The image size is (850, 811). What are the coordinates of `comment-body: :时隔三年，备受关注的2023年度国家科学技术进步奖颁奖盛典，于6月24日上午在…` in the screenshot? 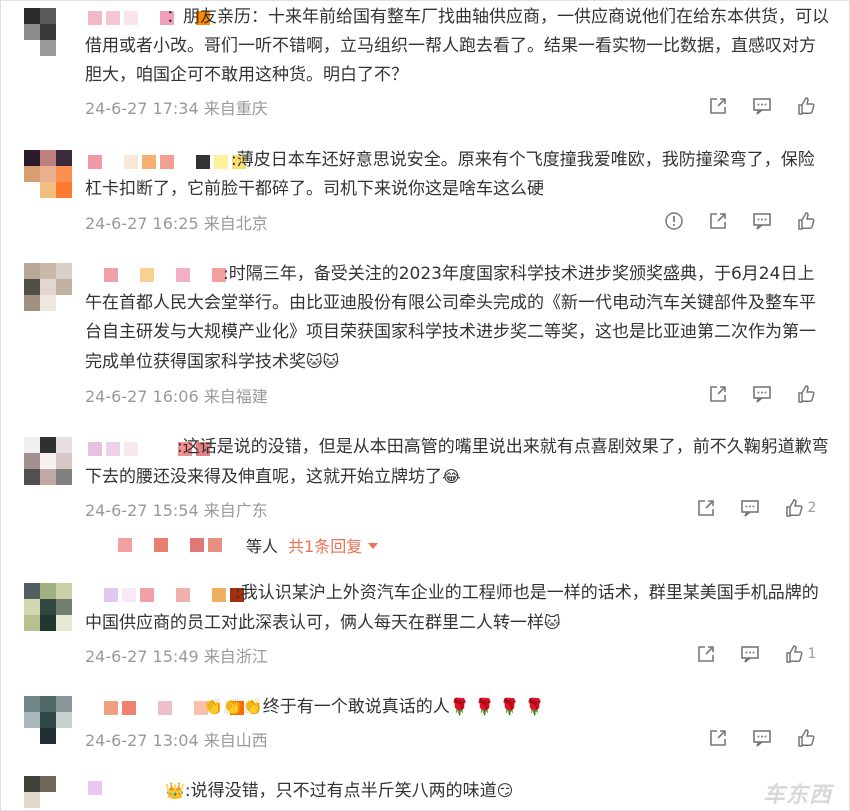 It's located at (450, 318).